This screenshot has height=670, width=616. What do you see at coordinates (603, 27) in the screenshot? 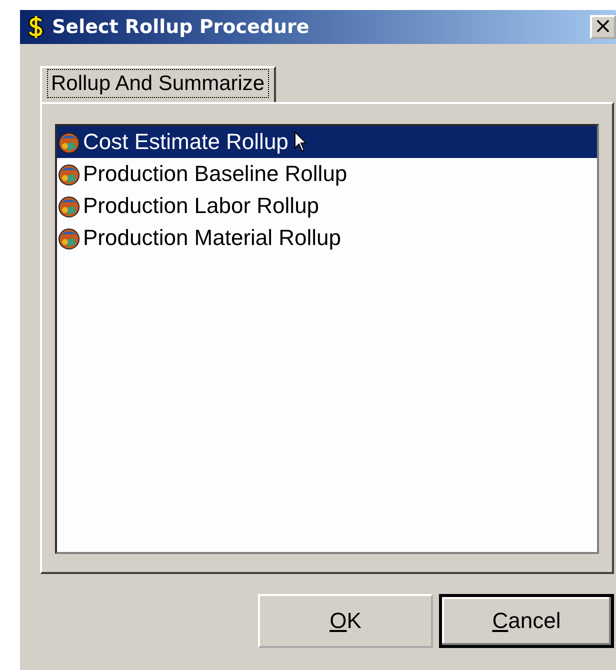
I see `close-button: ×` at bounding box center [603, 27].